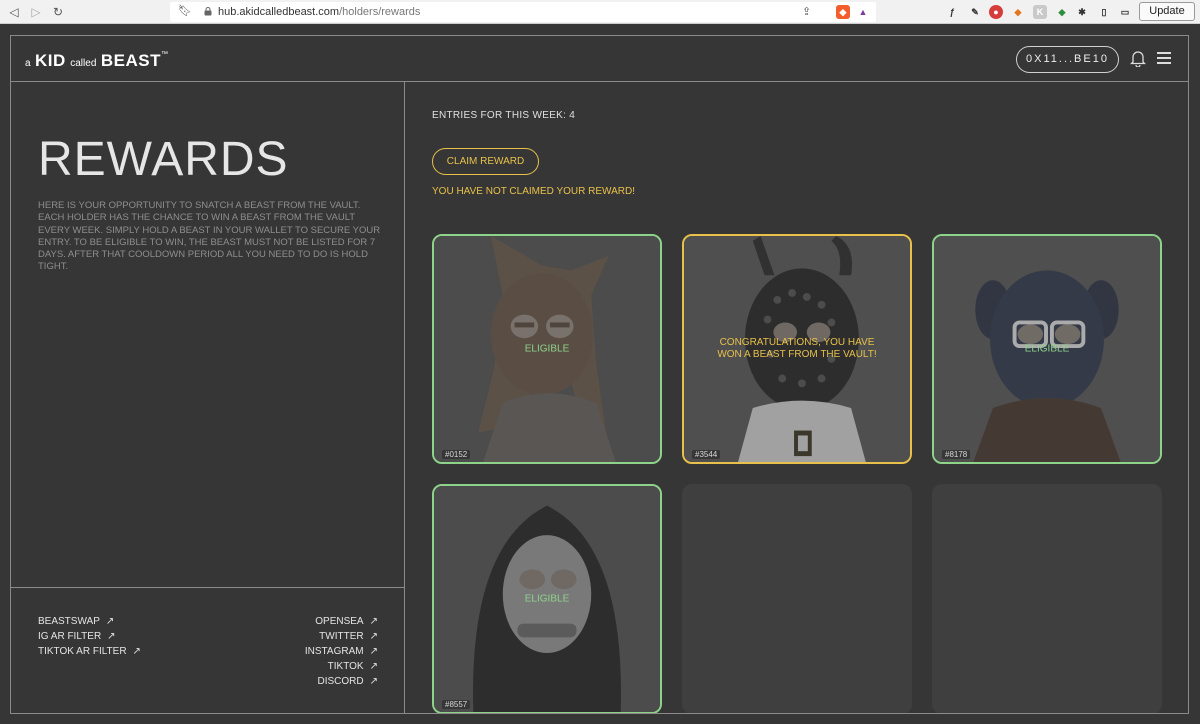 The height and width of the screenshot is (724, 1200). Describe the element at coordinates (952, 12) in the screenshot. I see `formula-extension-icon: ƒ` at that location.